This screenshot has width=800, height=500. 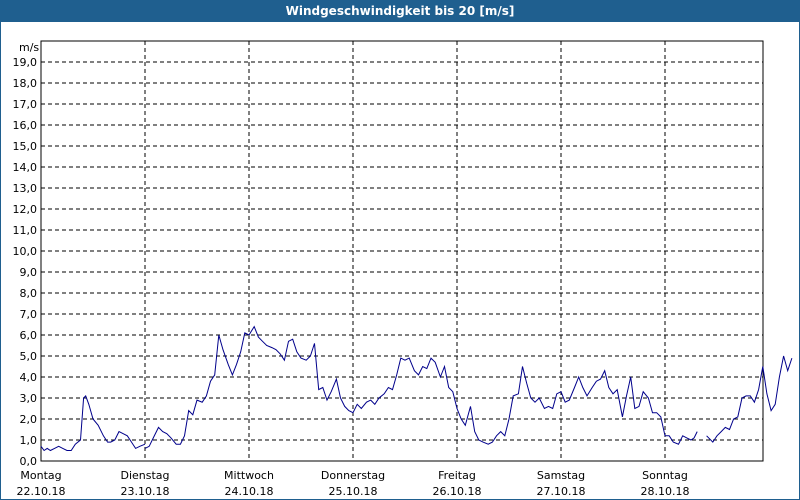 What do you see at coordinates (25, 188) in the screenshot?
I see `y-tick-label: 13,0` at bounding box center [25, 188].